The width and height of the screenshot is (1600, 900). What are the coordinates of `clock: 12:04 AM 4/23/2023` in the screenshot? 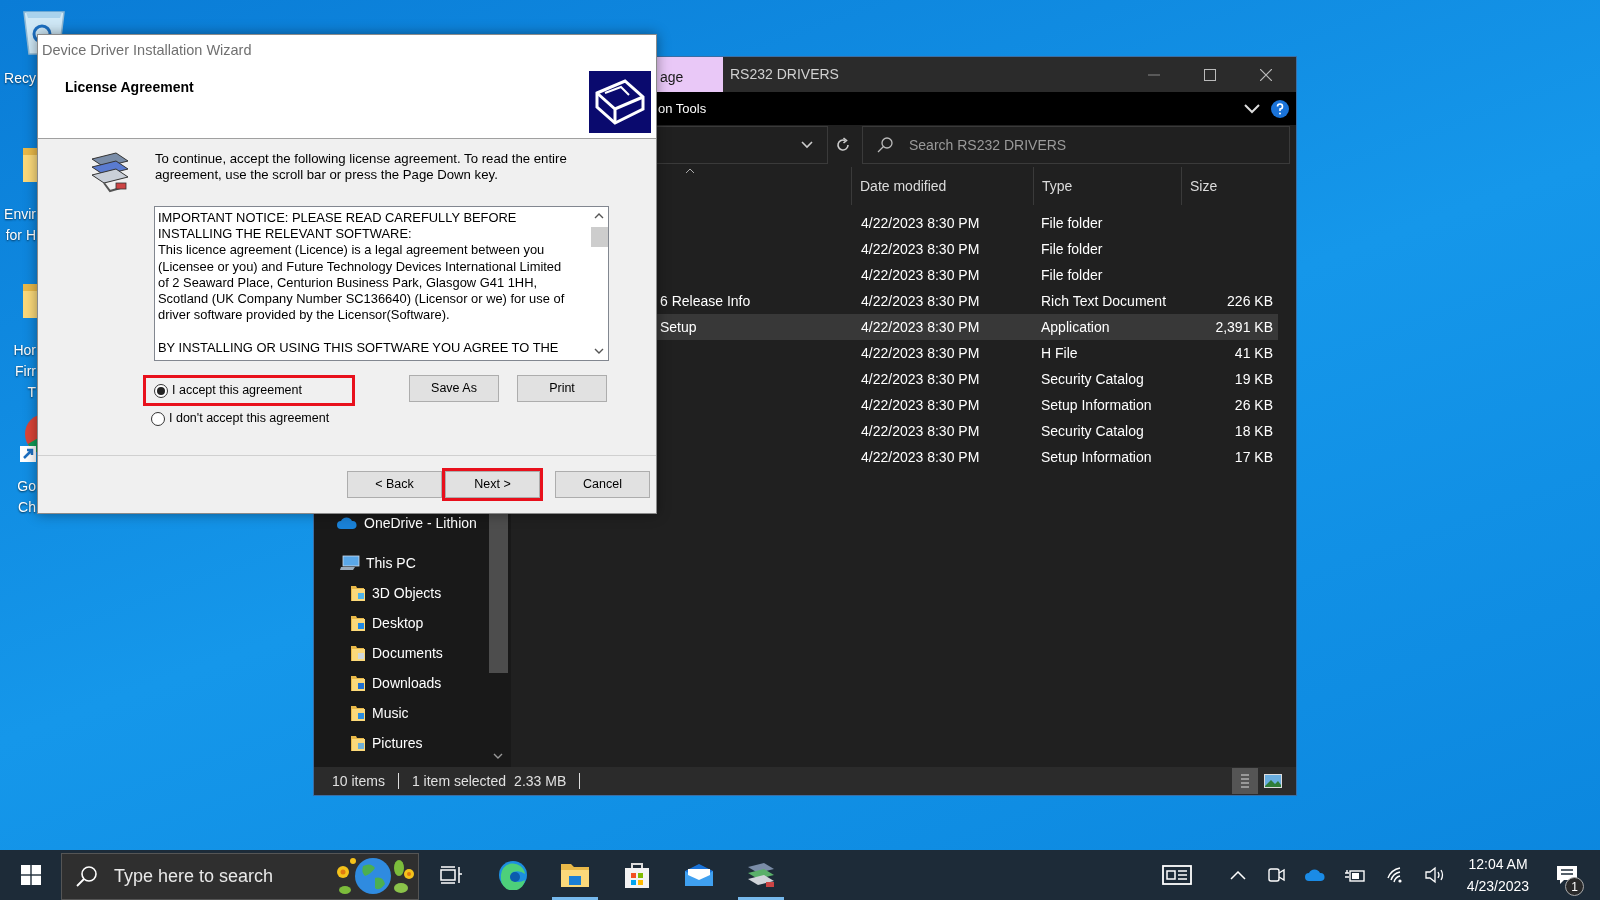 It's located at (1498, 875).